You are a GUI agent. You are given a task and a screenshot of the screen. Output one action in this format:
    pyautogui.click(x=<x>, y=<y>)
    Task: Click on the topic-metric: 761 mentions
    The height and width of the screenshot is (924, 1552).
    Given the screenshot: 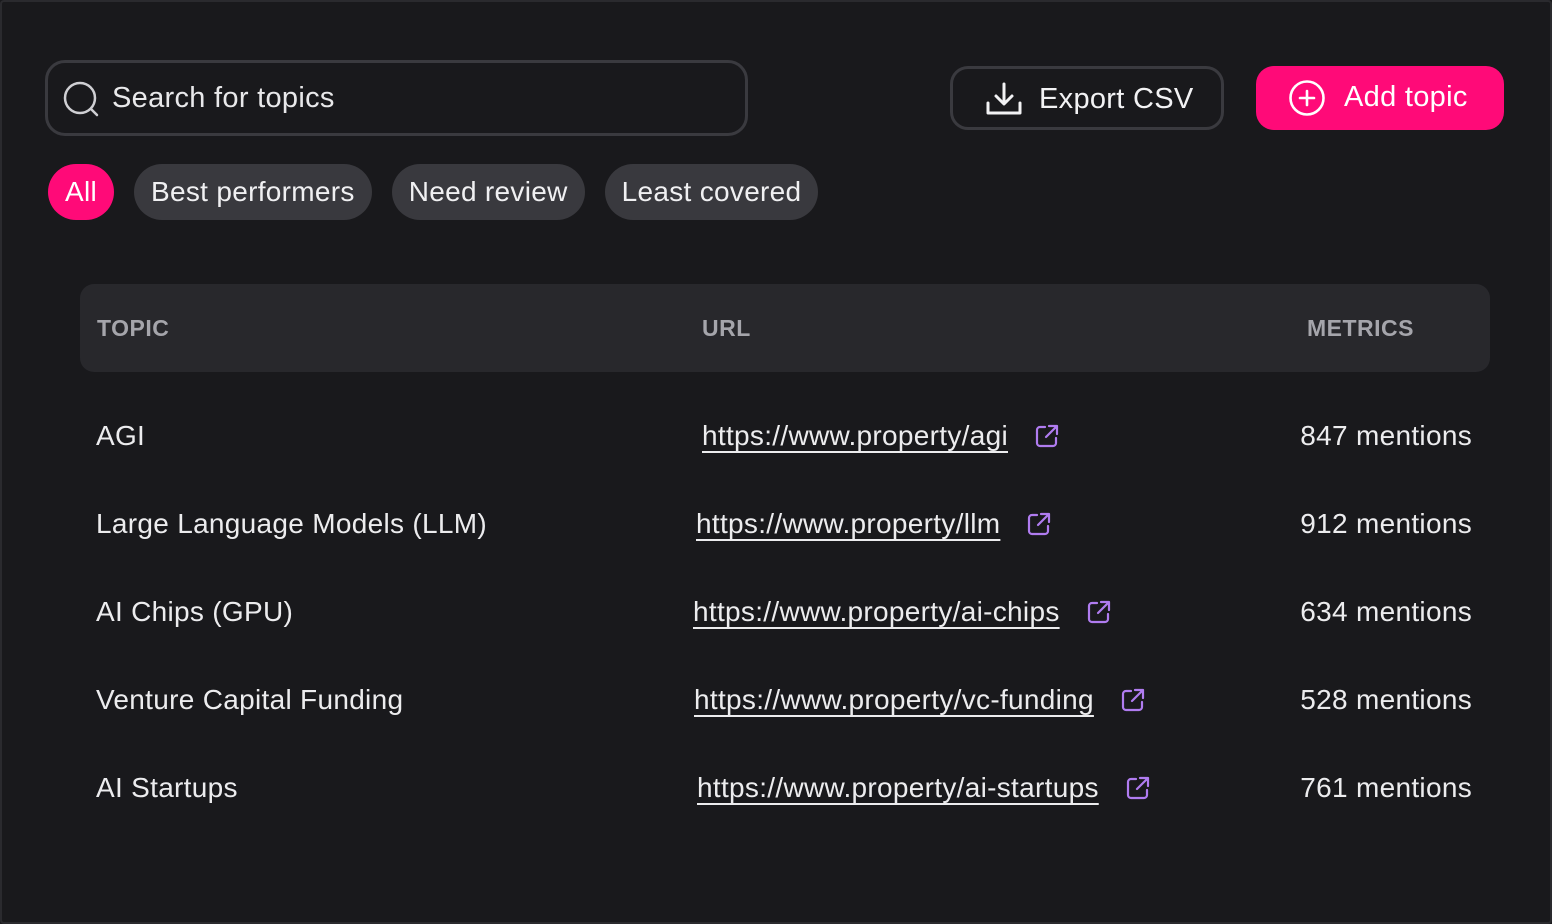 What is the action you would take?
    pyautogui.click(x=1386, y=787)
    